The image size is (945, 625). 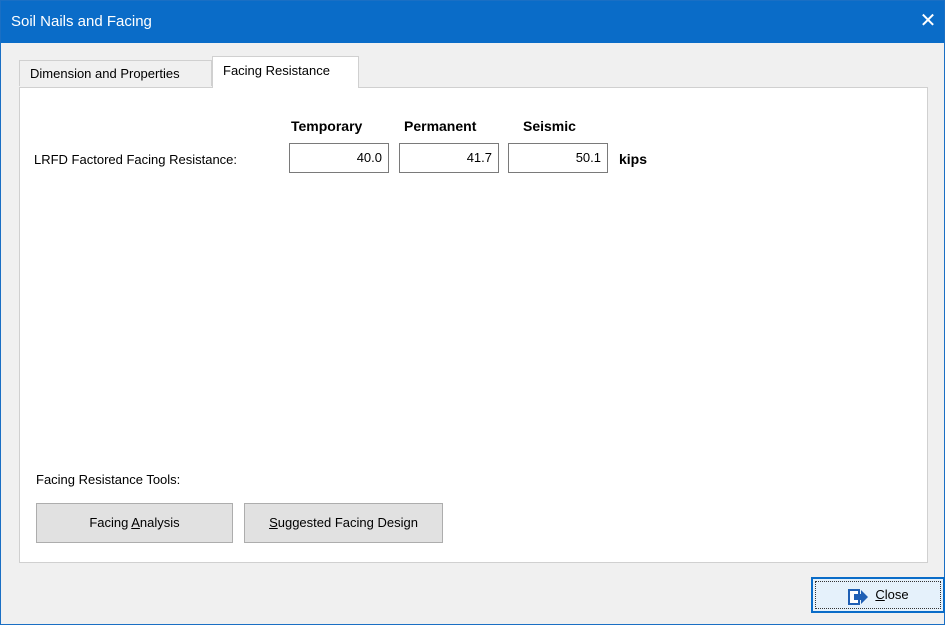 What do you see at coordinates (327, 126) in the screenshot?
I see `header-temporary: Temporary` at bounding box center [327, 126].